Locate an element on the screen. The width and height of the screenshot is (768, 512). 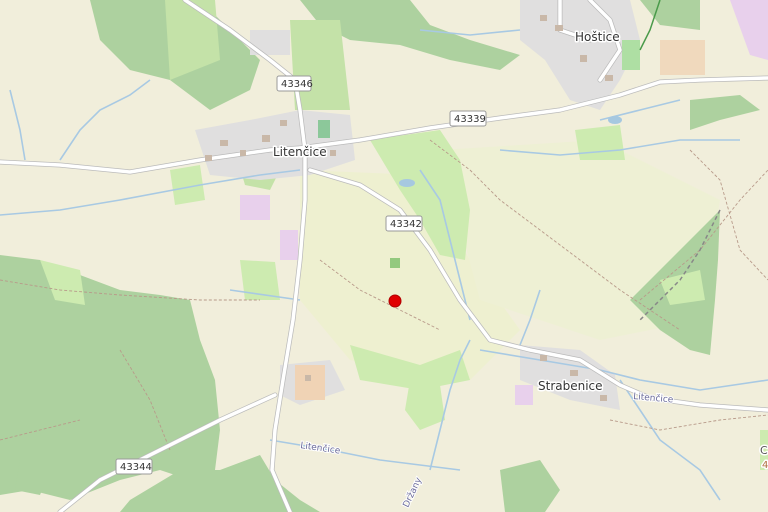
road-ref-label: 43344 is located at coordinates (136, 467).